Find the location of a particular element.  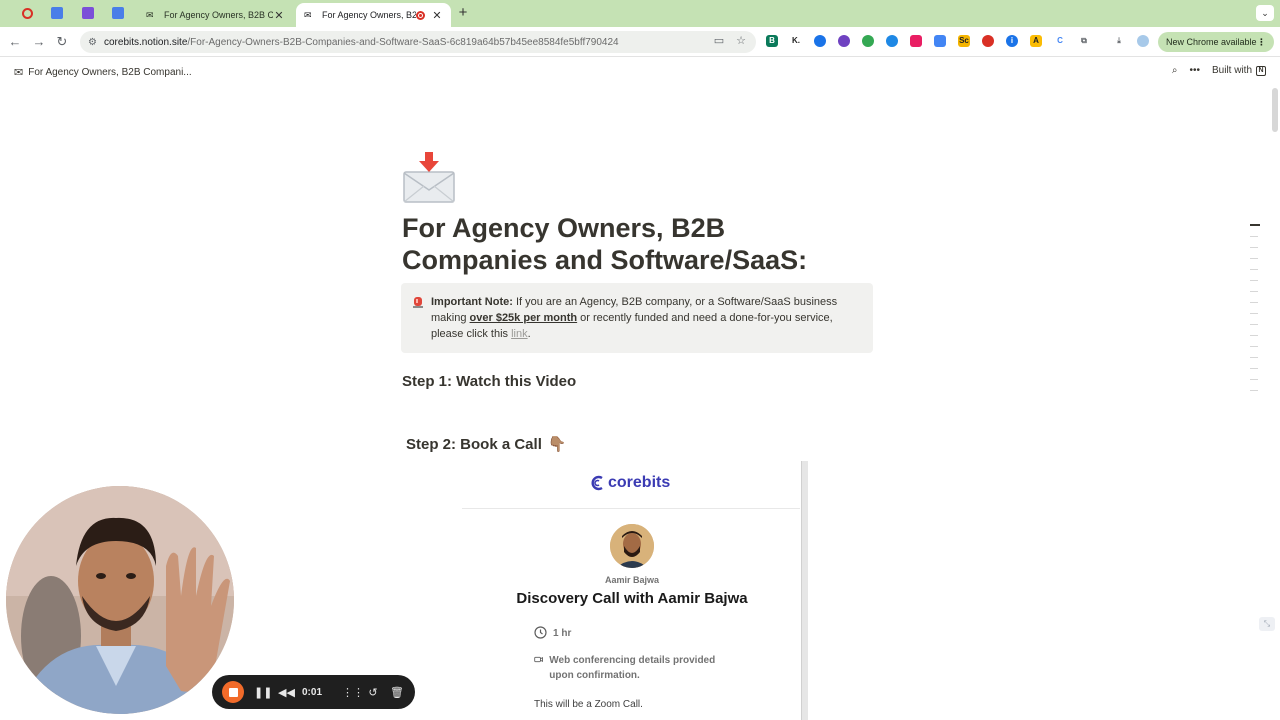

recorder-controls: ❚❚ ◀◀ 0:01 ⋮⋮ ↺ 🗑 is located at coordinates (313, 692).